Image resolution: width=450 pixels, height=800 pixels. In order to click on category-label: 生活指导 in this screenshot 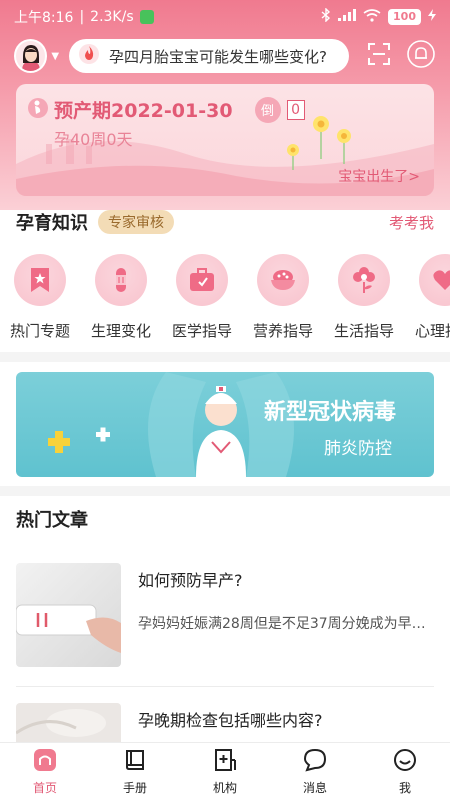, I will do `click(363, 331)`.